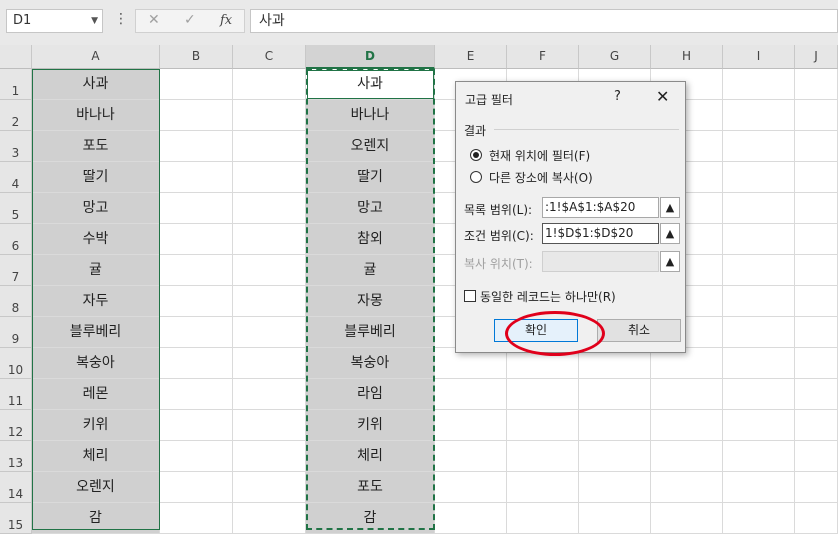  What do you see at coordinates (16, 239) in the screenshot?
I see `row-header: 6` at bounding box center [16, 239].